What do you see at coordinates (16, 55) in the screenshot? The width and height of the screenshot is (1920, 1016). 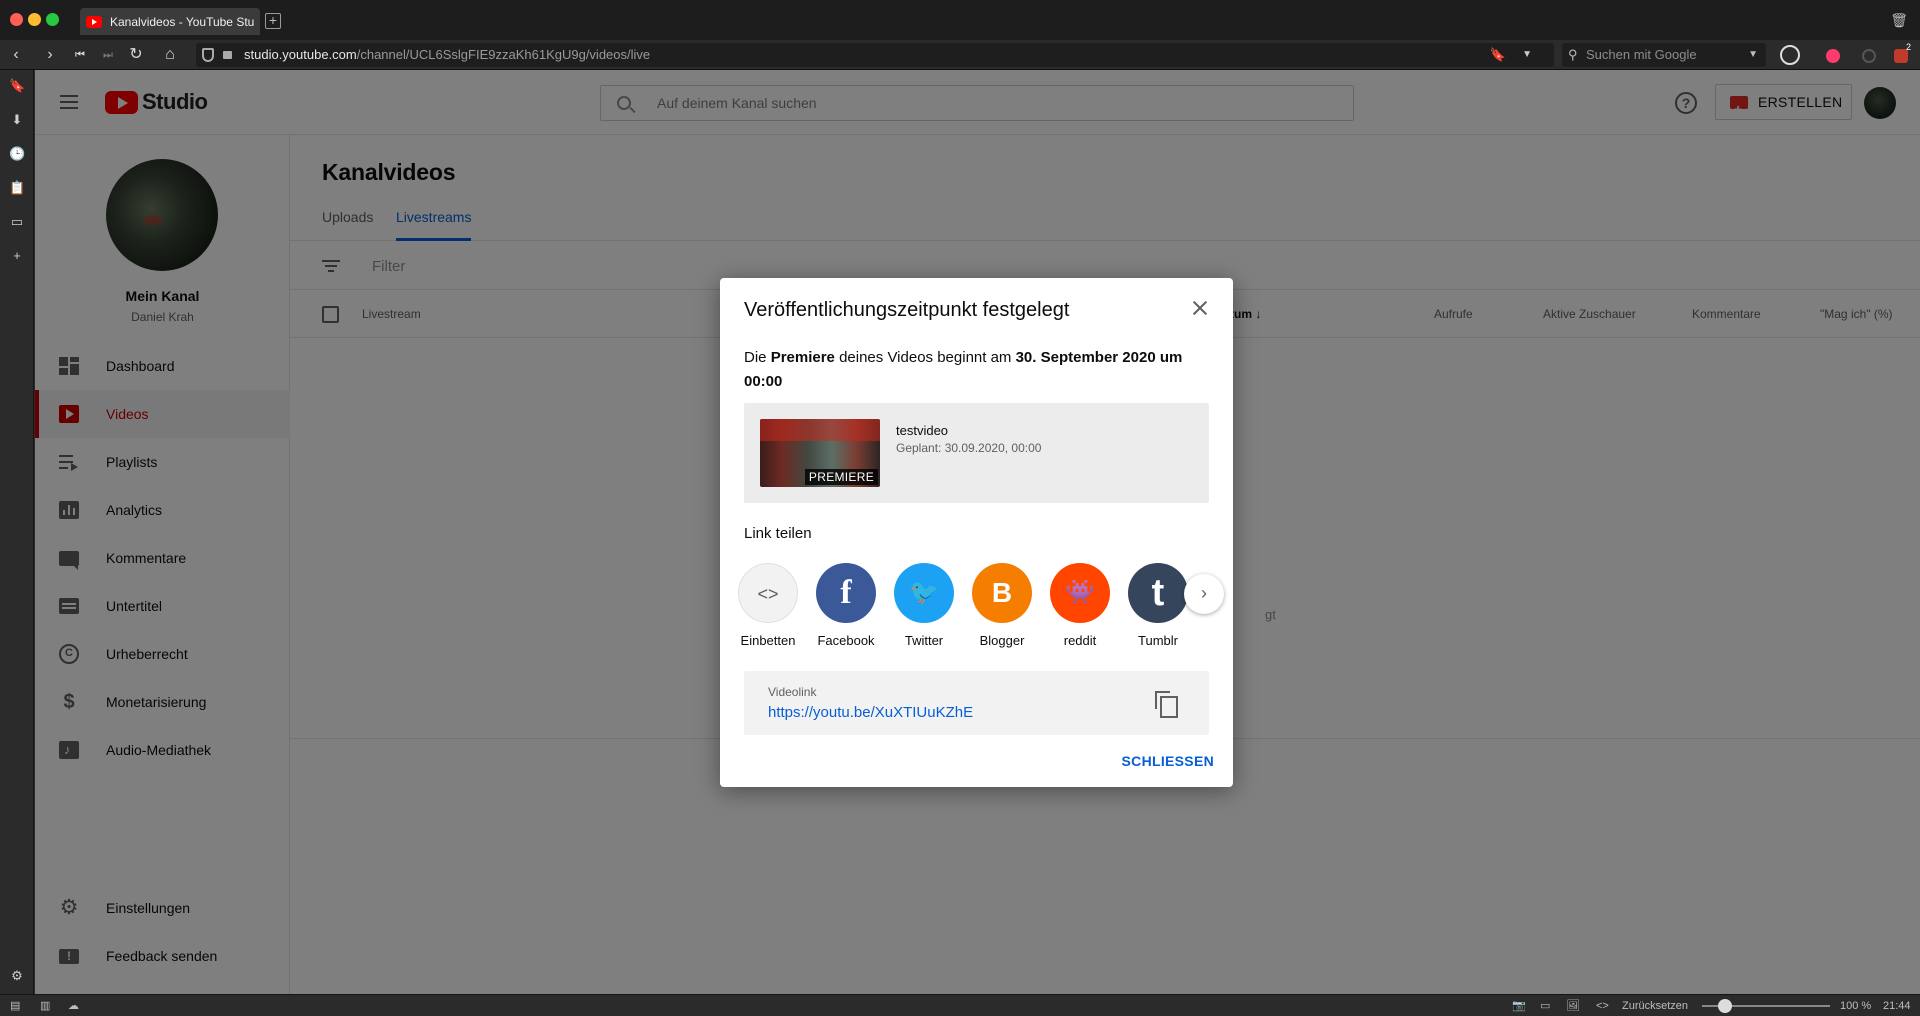 I see `back-button: ‹` at bounding box center [16, 55].